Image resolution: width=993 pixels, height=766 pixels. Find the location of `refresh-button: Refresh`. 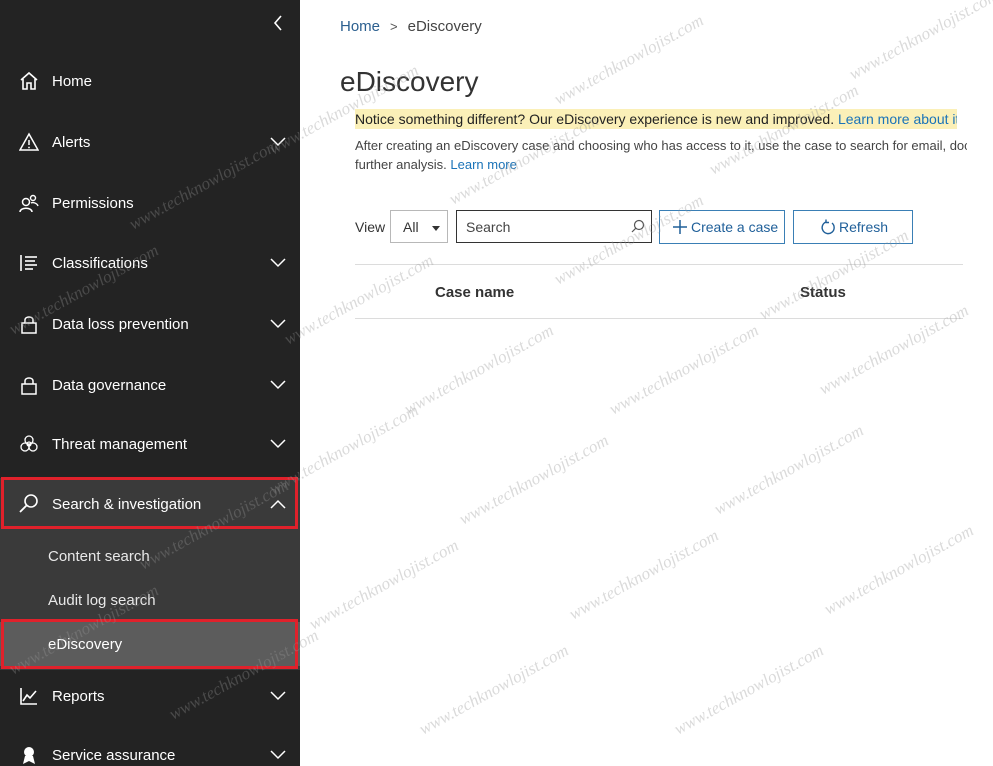

refresh-button: Refresh is located at coordinates (853, 227).